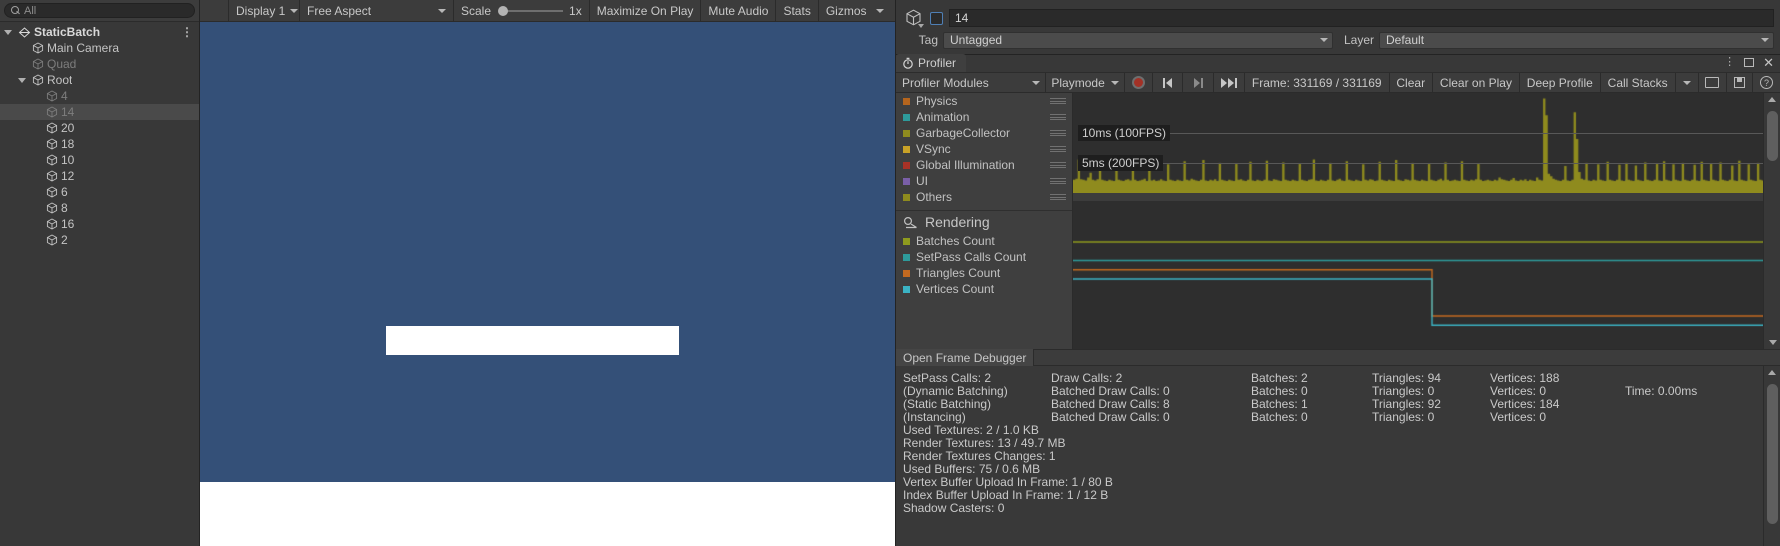 This screenshot has width=1780, height=546. Describe the element at coordinates (51, 224) in the screenshot. I see `cube-icon` at that location.